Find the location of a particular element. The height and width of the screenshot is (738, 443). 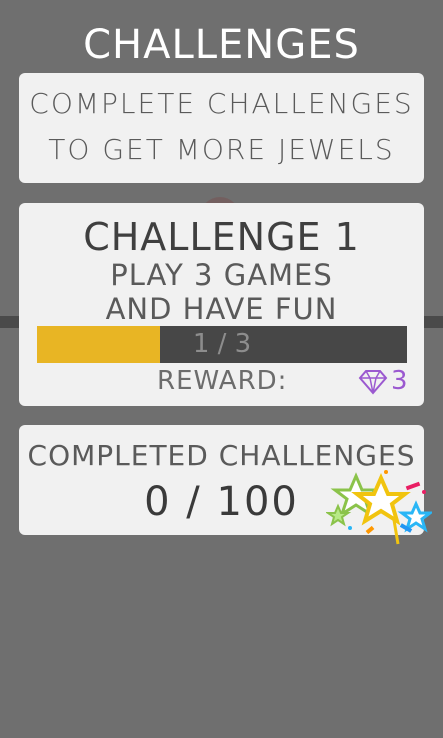

info-card: COMPLETE CHALLENGES TO GET MORE JEWELS is located at coordinates (221, 128).